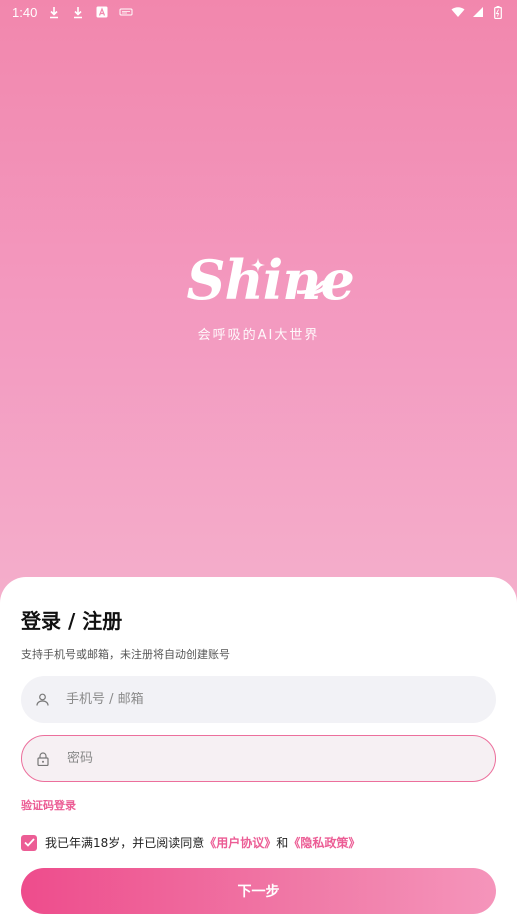 This screenshot has height=920, width=517. I want to click on user-icon, so click(42, 700).